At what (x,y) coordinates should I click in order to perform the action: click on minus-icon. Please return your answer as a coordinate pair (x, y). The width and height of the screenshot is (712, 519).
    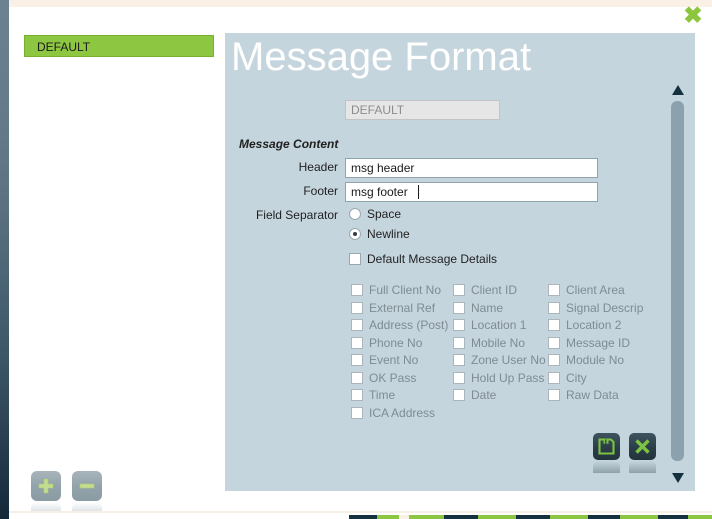
    Looking at the image, I should click on (87, 486).